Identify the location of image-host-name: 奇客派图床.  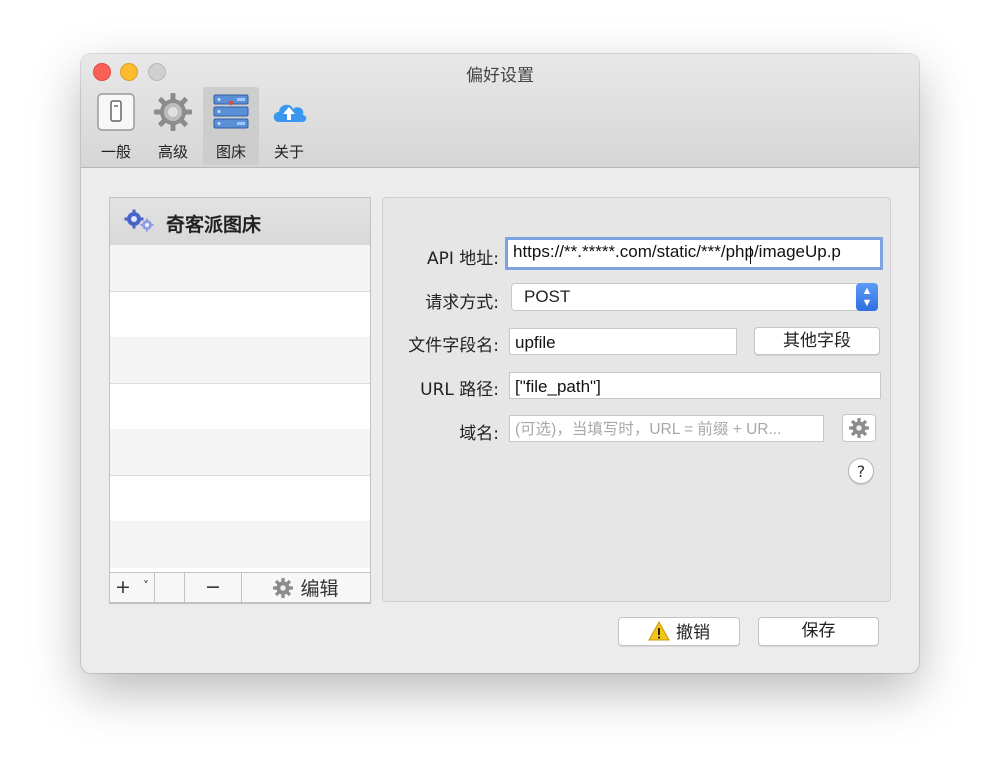
(214, 225).